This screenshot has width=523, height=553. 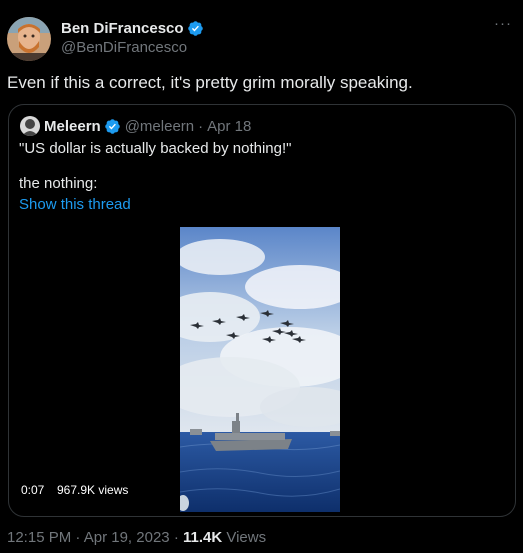 I want to click on tweet-date: Apr 19, 2023, so click(x=127, y=537).